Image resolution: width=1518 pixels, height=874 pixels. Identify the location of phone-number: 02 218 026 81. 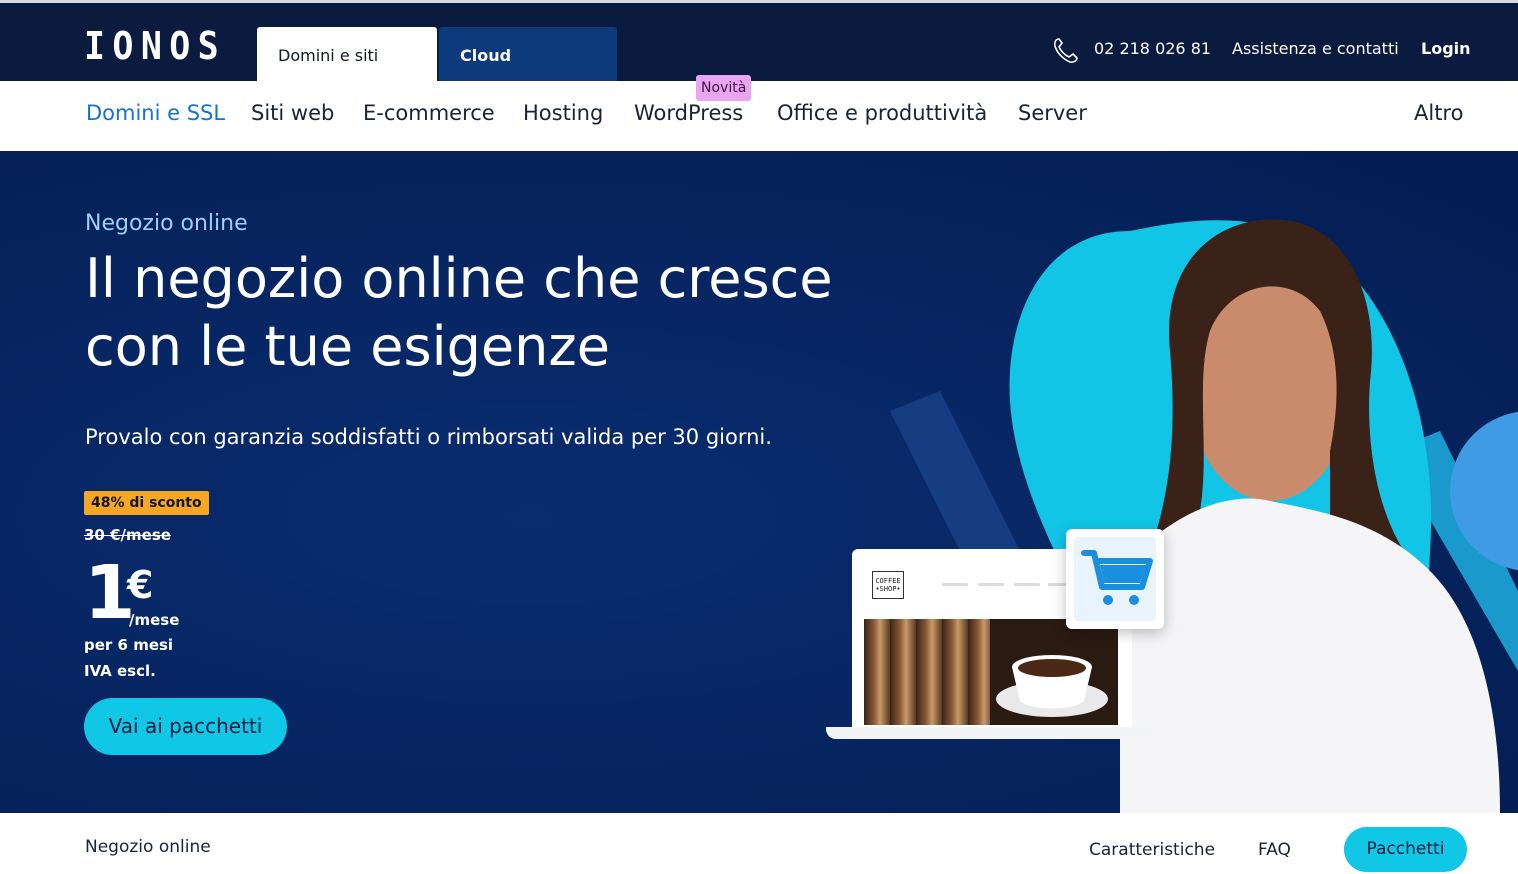
(1152, 48).